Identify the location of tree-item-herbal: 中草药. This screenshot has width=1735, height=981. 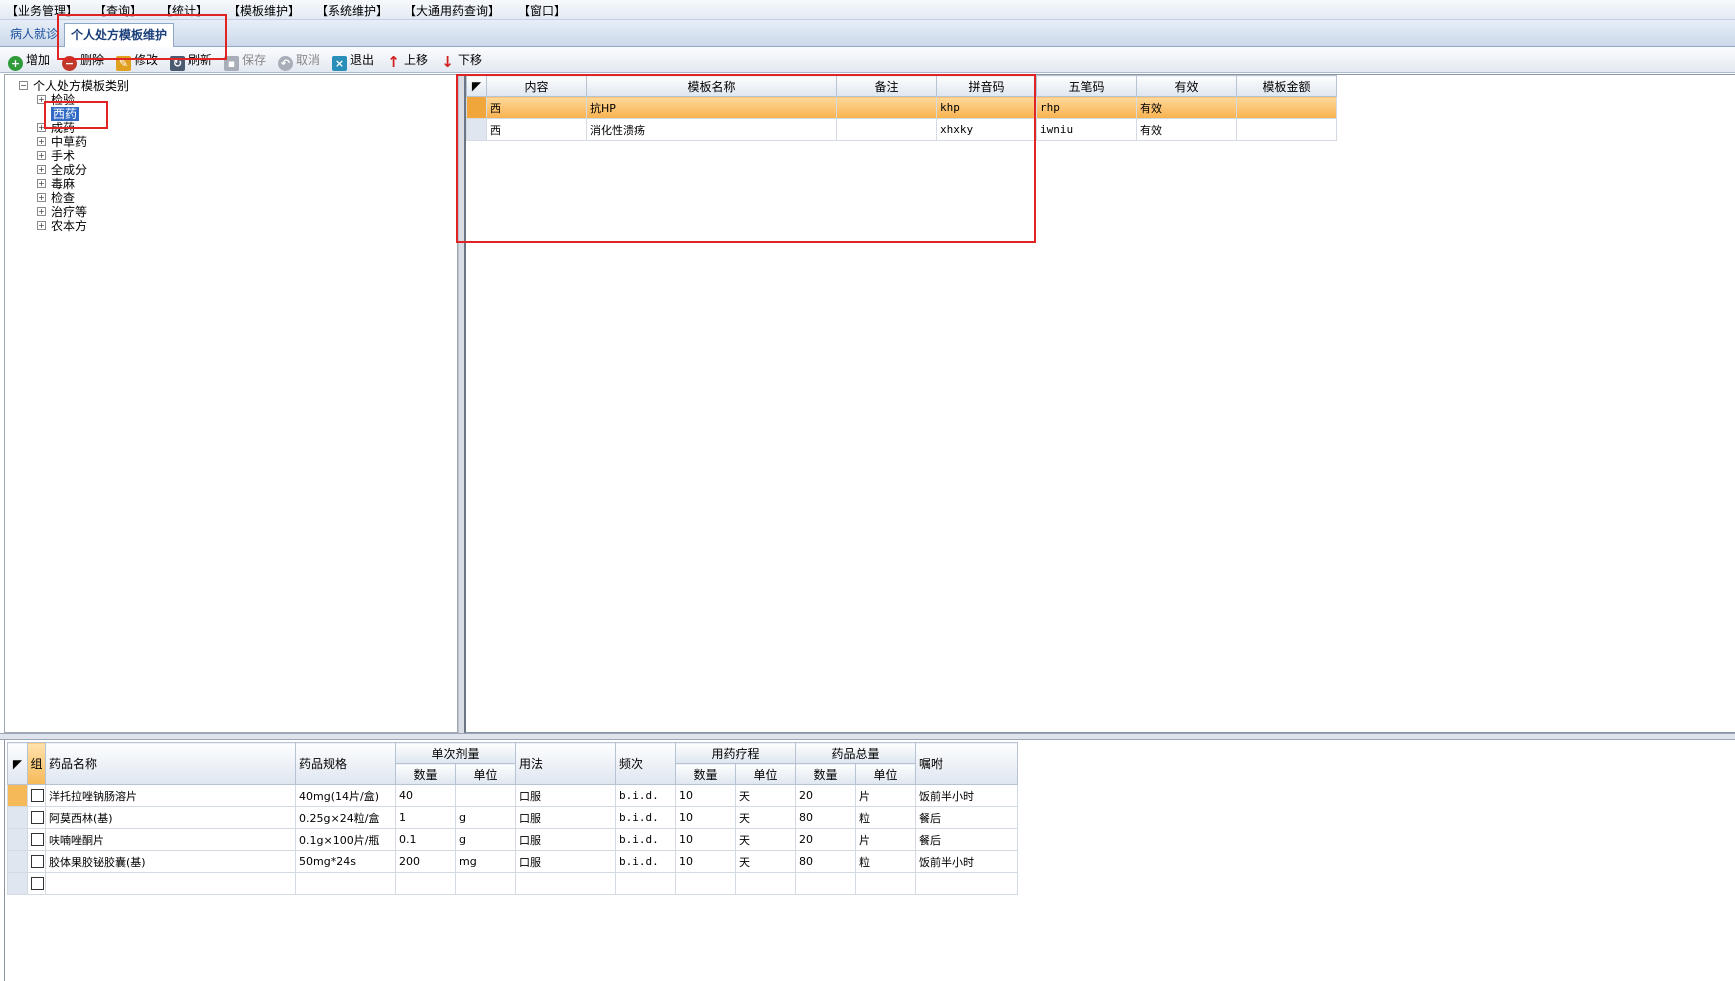
(69, 142).